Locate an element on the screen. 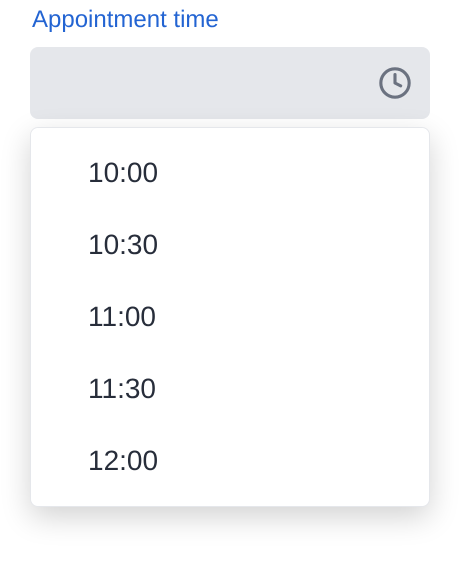  time-option: 11:30 is located at coordinates (230, 389).